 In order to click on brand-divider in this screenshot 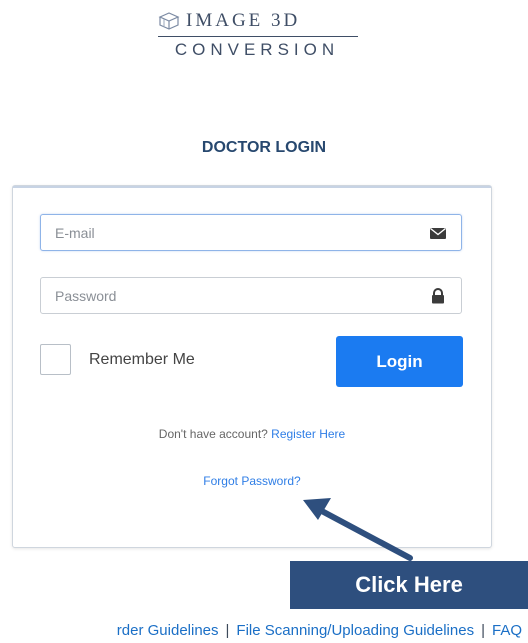, I will do `click(258, 36)`.